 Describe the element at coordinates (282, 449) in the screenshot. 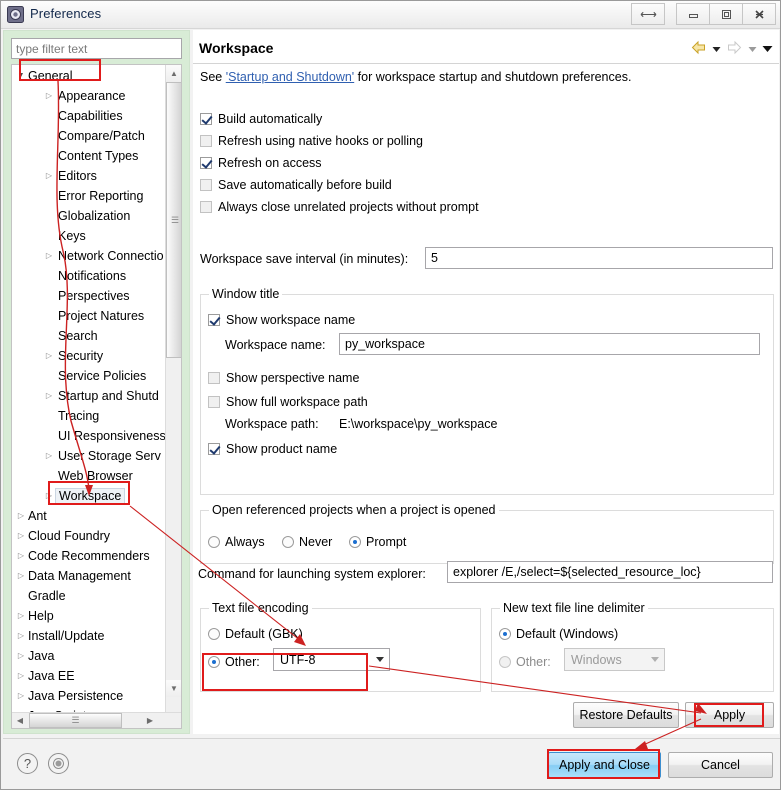

I see `checkbox-label: Show product name` at that location.